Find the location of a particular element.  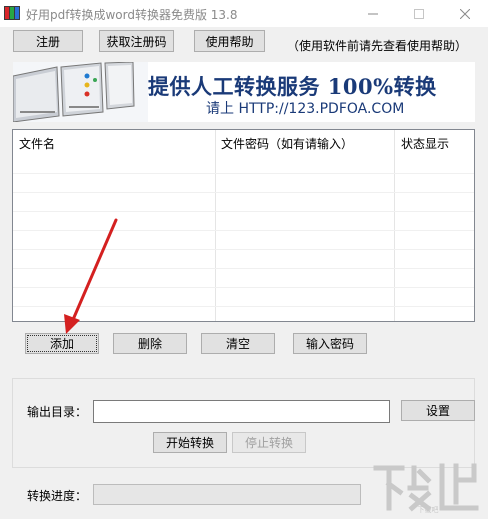

output-dir-label: 输出目录： is located at coordinates (57, 412).